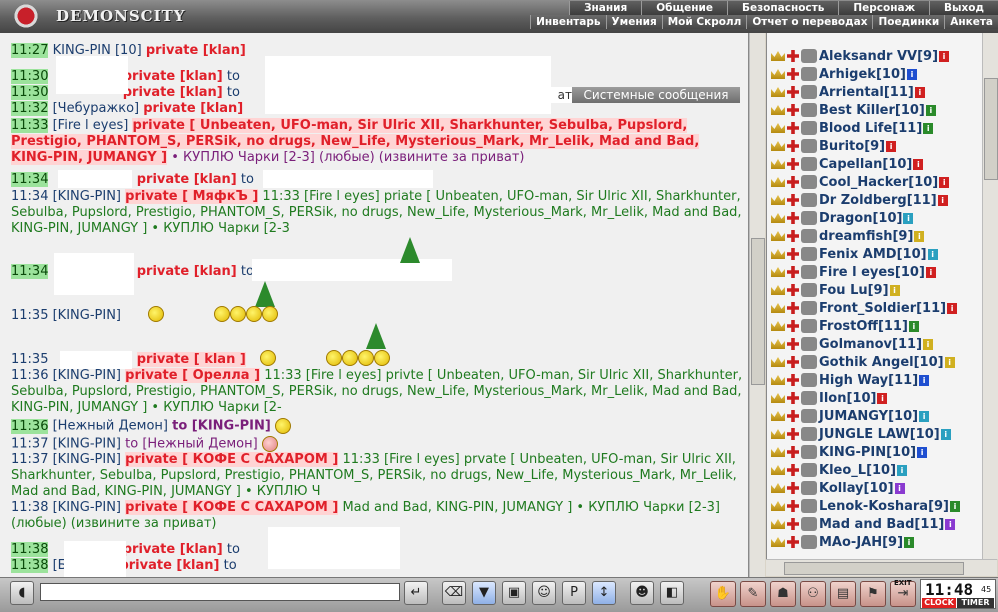 The image size is (998, 612). I want to click on user-name: Kollay, so click(841, 488).